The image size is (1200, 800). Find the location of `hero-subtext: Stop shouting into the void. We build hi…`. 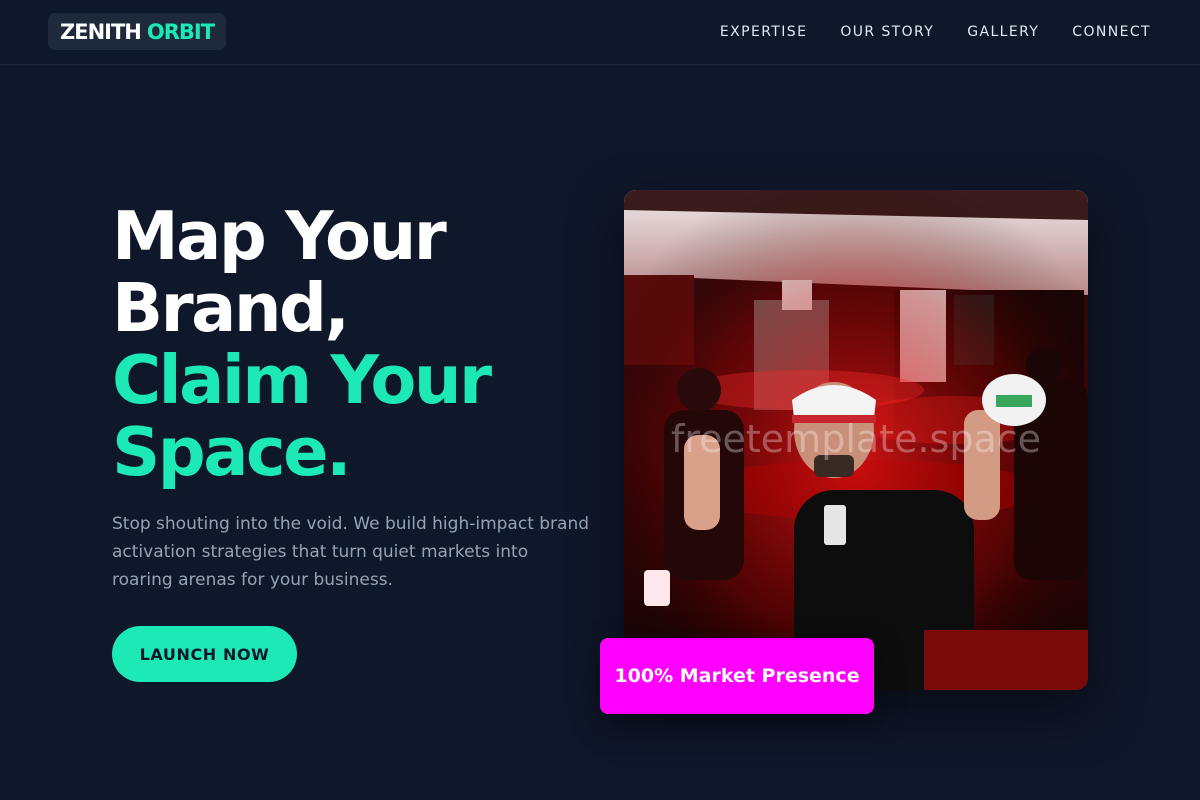

hero-subtext: Stop shouting into the void. We build hi… is located at coordinates (351, 552).